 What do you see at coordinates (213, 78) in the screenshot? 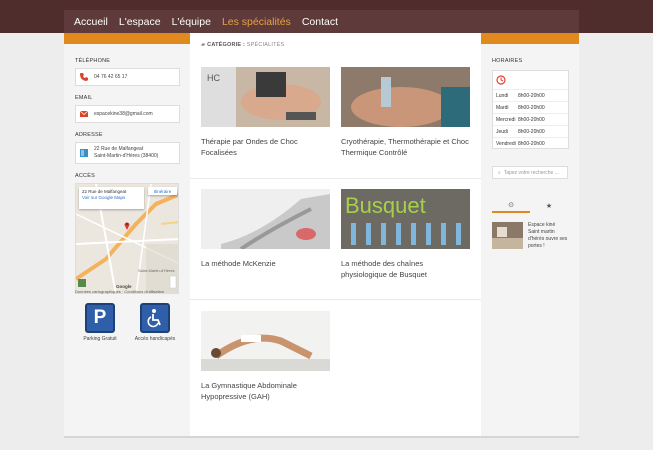
I see `svg-text: HC` at bounding box center [213, 78].